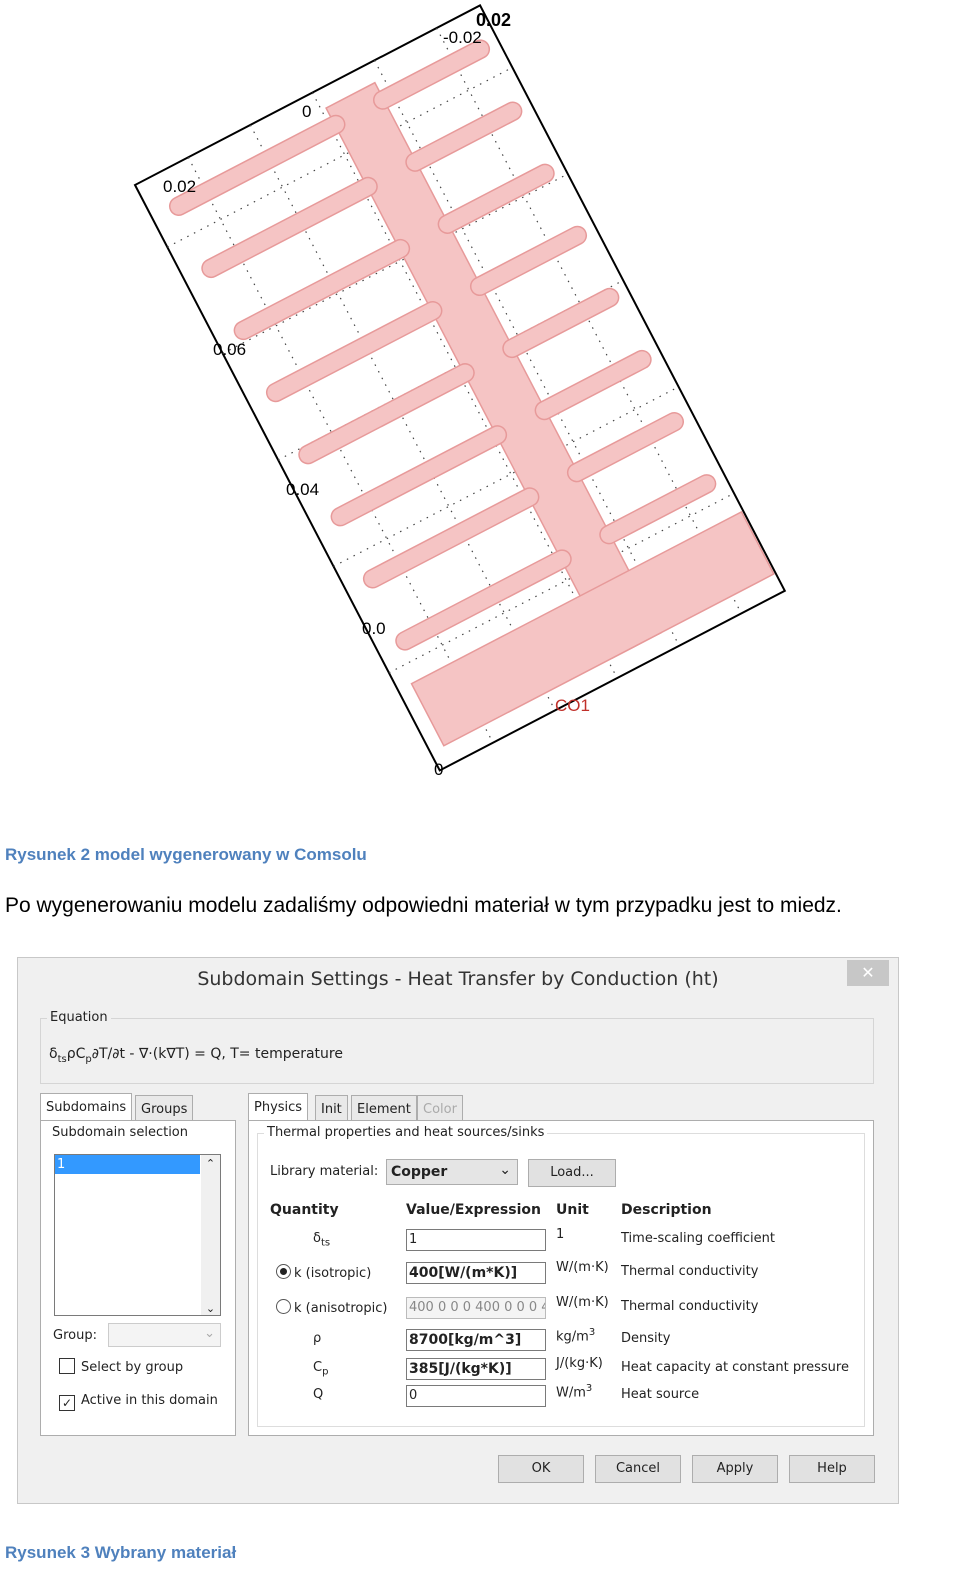 Image resolution: width=960 pixels, height=1582 pixels. What do you see at coordinates (579, 1363) in the screenshot?
I see `unit-cell: J/(kg·K)` at bounding box center [579, 1363].